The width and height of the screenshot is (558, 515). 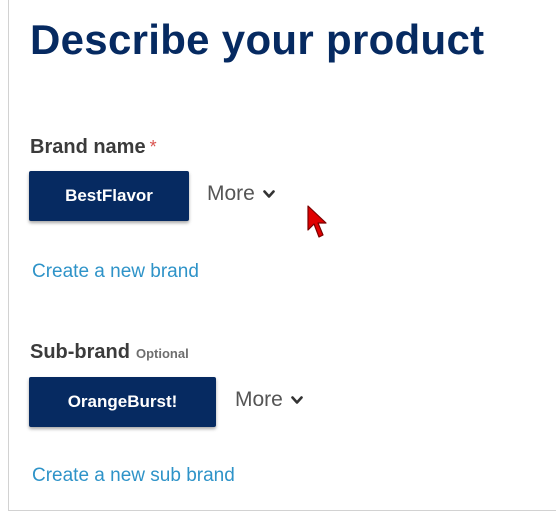 I want to click on sub-brand-label-row: Sub-brand Optional, so click(x=109, y=352).